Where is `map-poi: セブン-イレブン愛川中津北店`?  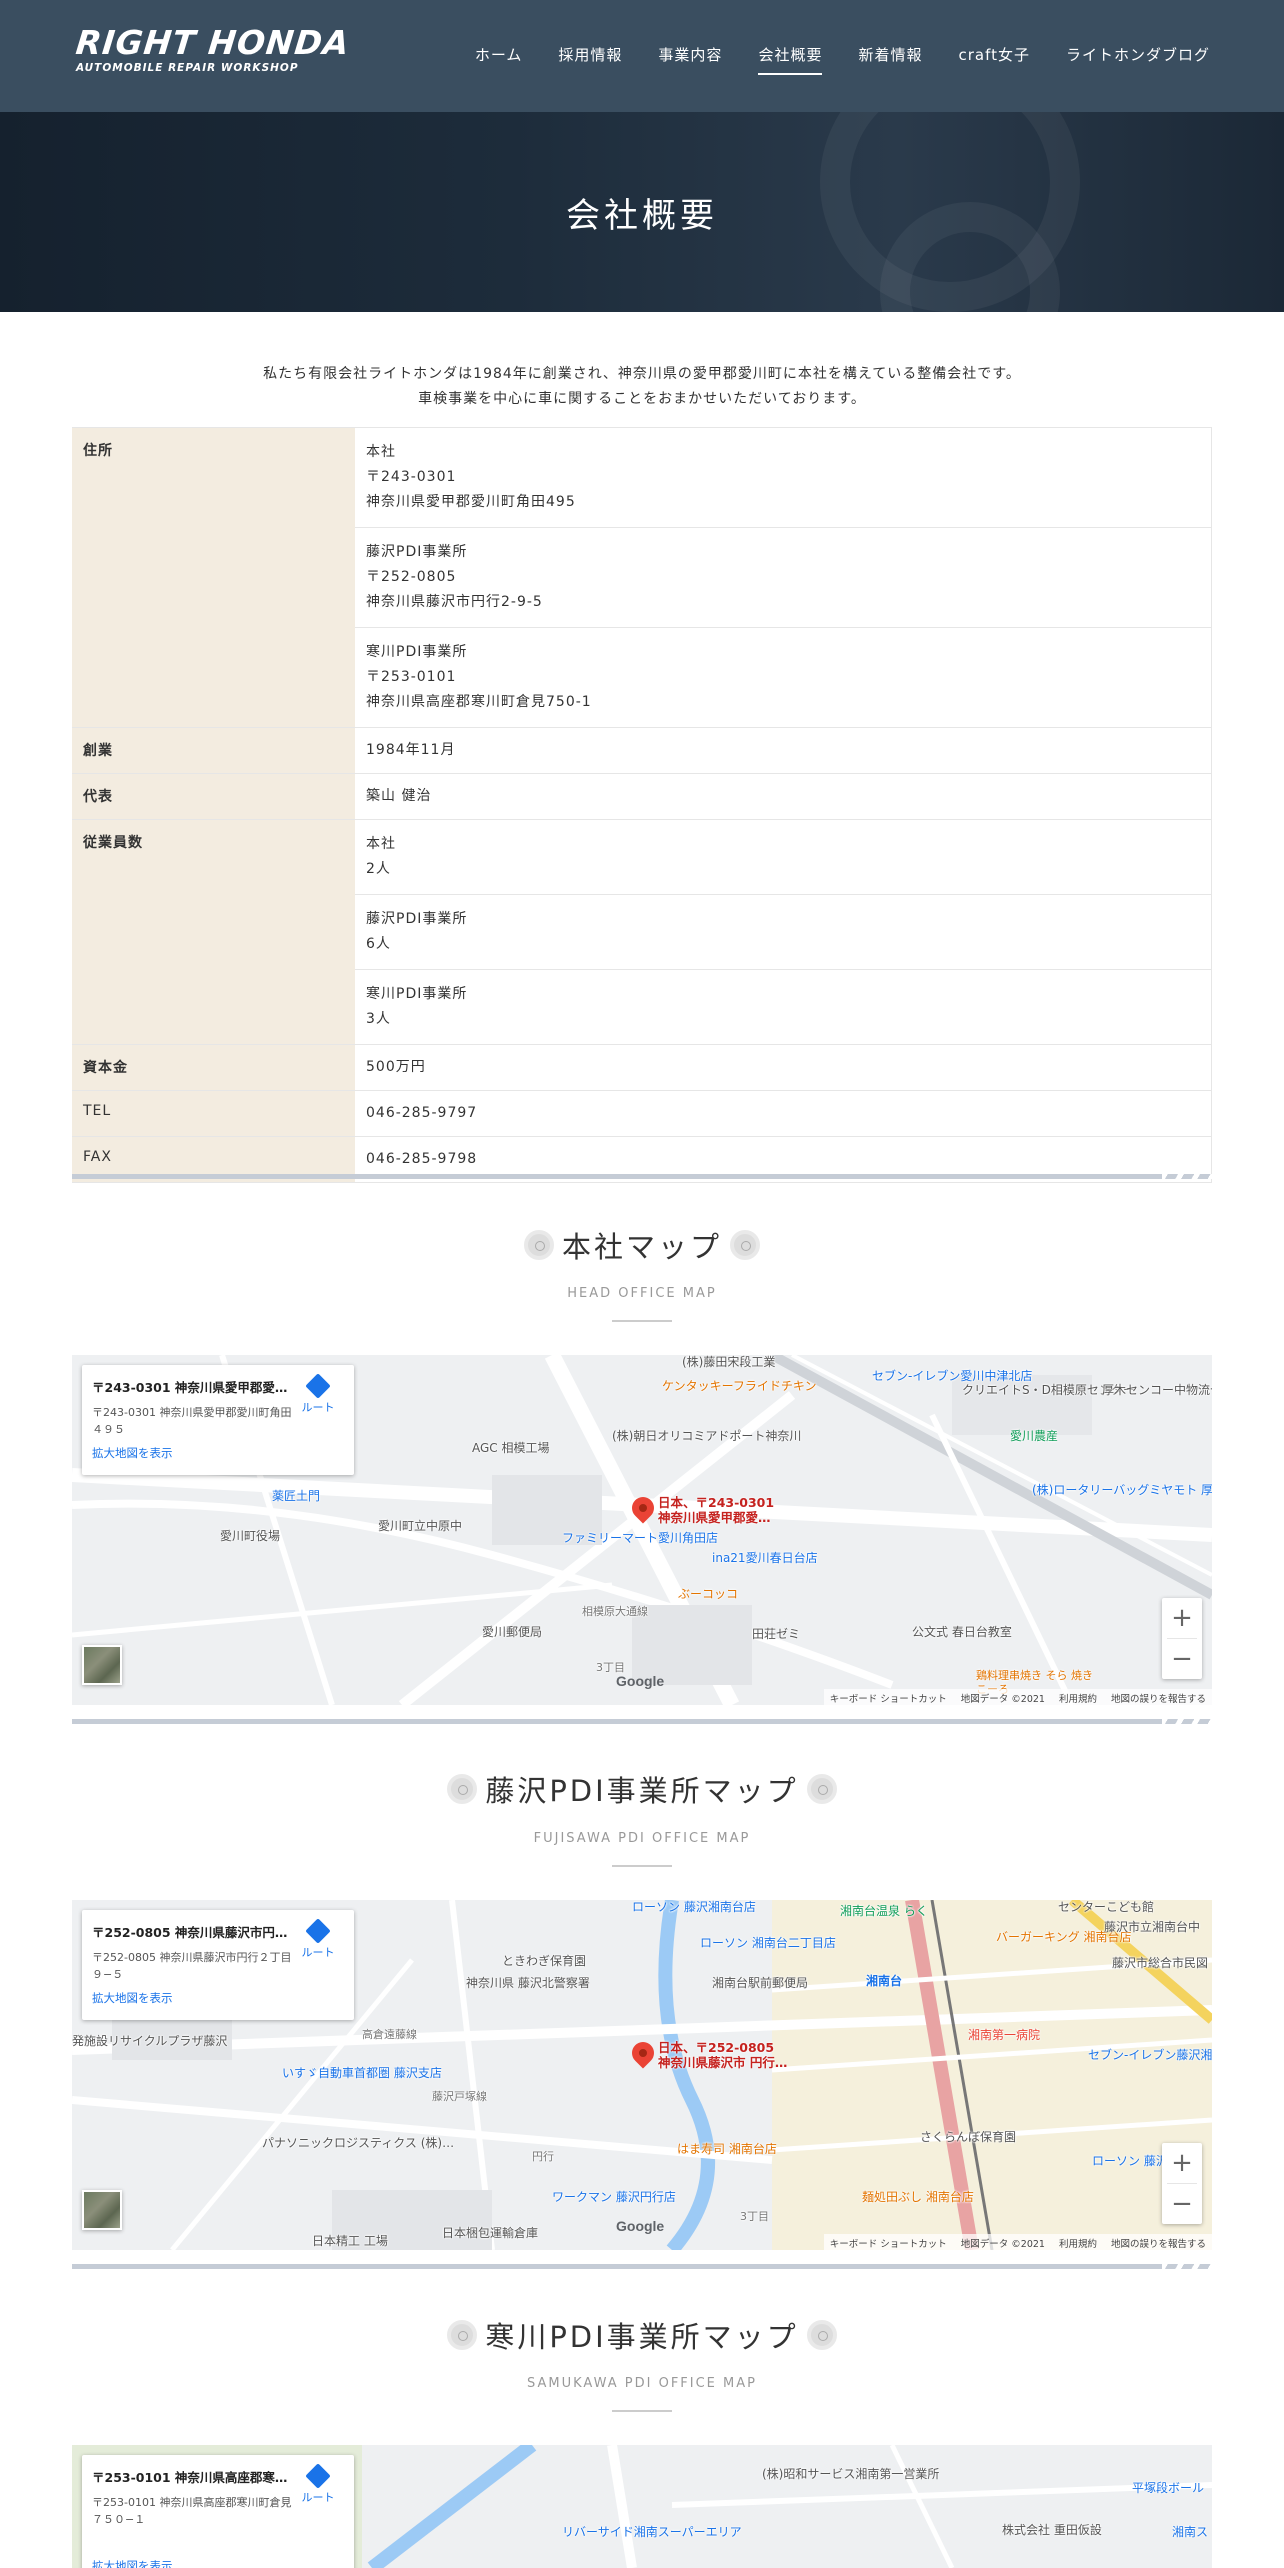
map-poi: セブン-イレブン愛川中津北店 is located at coordinates (952, 1376).